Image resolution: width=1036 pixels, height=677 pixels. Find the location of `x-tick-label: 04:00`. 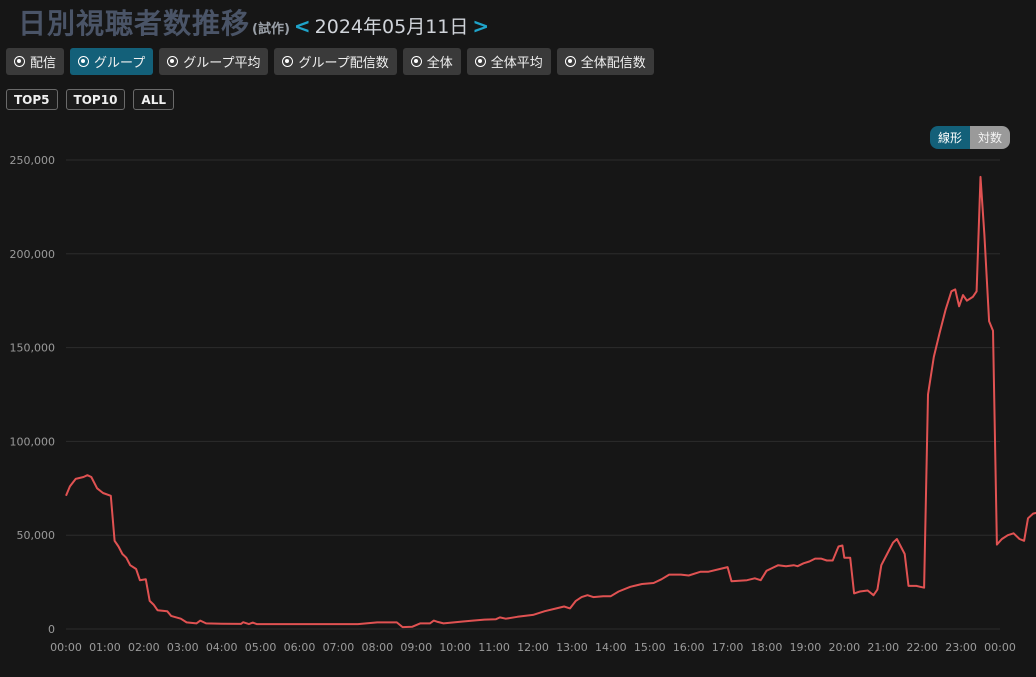

x-tick-label: 04:00 is located at coordinates (222, 647).